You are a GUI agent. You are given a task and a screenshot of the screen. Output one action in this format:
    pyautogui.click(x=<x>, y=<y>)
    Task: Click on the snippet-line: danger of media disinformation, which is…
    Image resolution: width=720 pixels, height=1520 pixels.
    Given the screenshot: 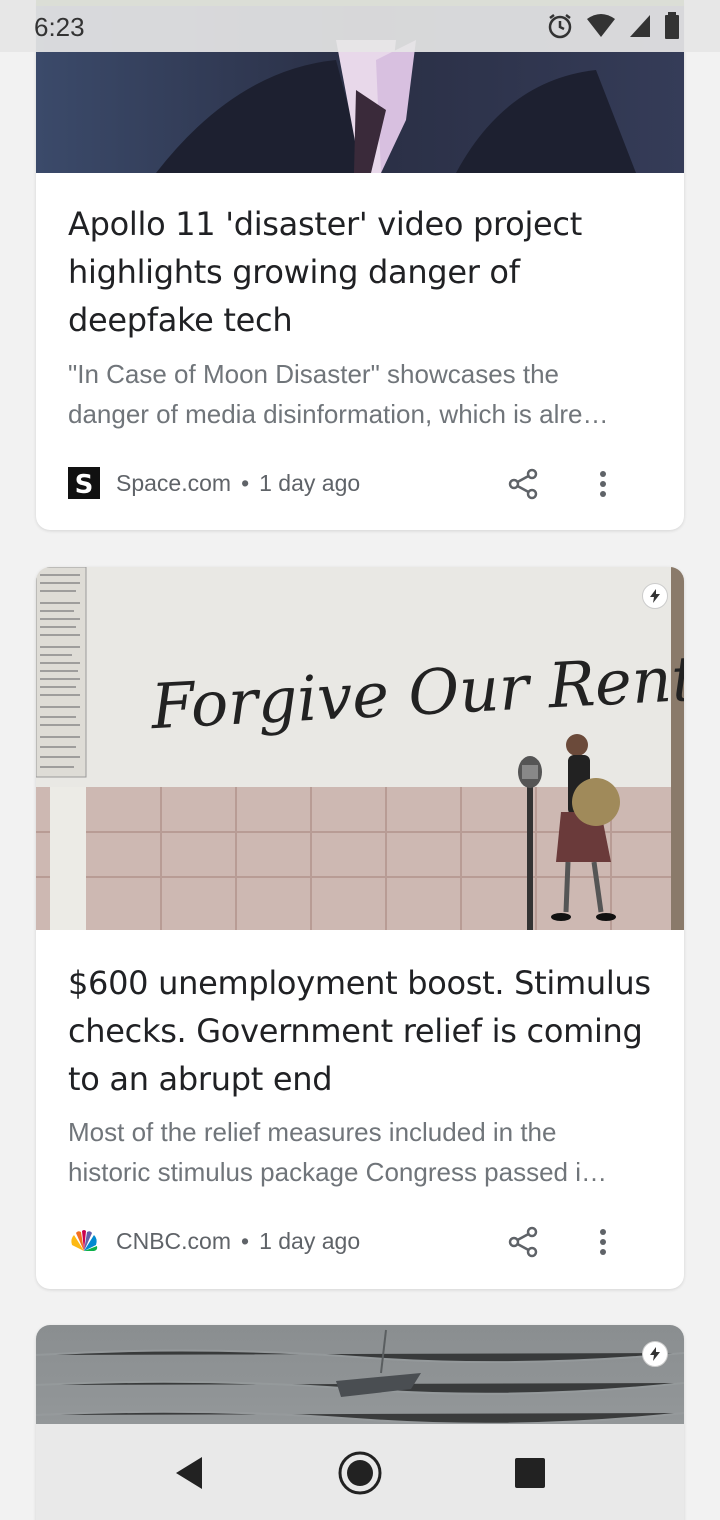 What is the action you would take?
    pyautogui.click(x=338, y=414)
    